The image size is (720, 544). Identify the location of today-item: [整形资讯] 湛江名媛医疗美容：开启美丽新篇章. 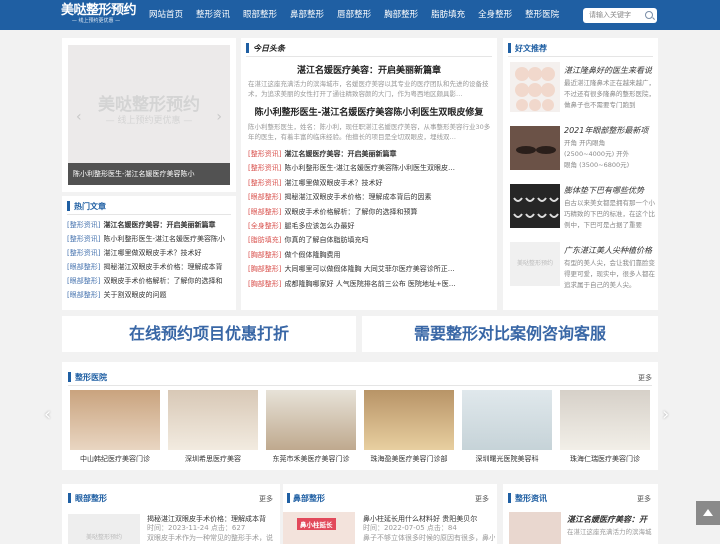
(370, 154).